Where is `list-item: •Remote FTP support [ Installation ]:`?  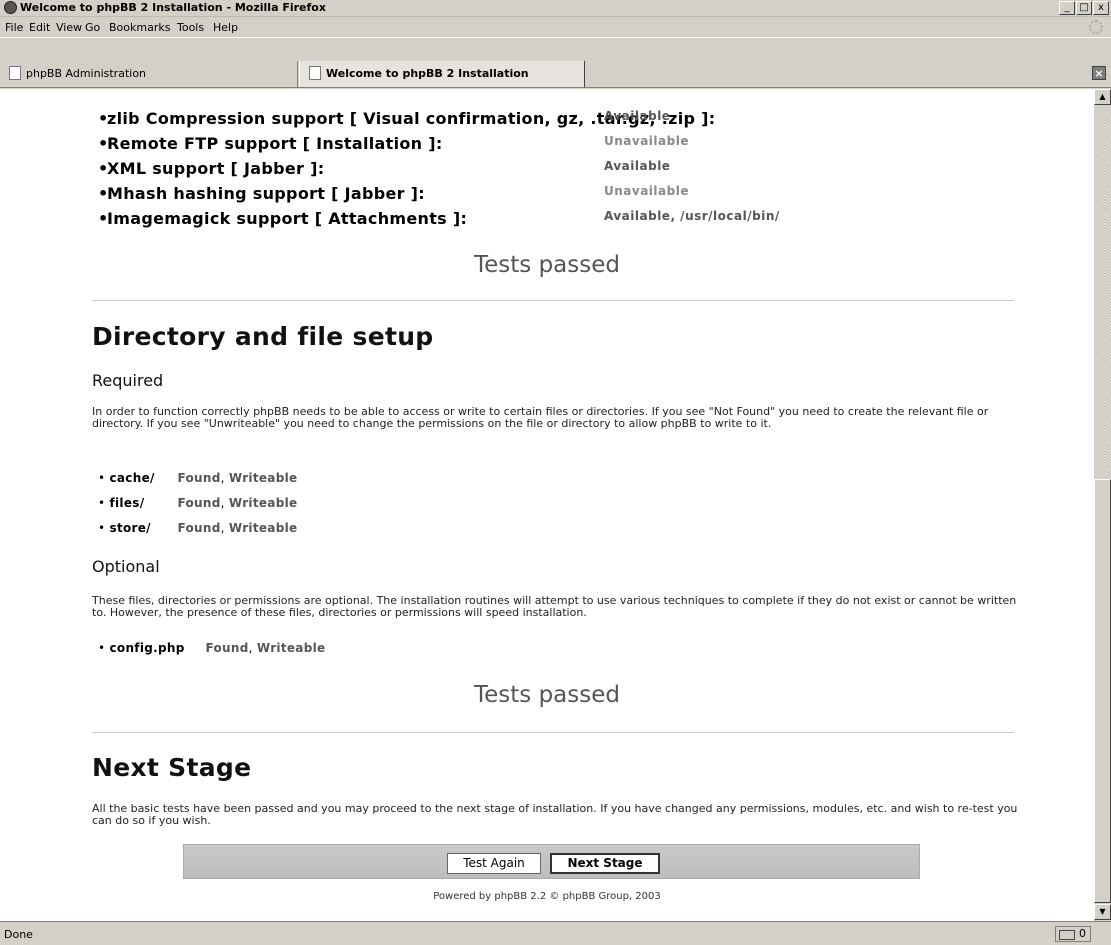
list-item: •Remote FTP support [ Installation ]: is located at coordinates (270, 143).